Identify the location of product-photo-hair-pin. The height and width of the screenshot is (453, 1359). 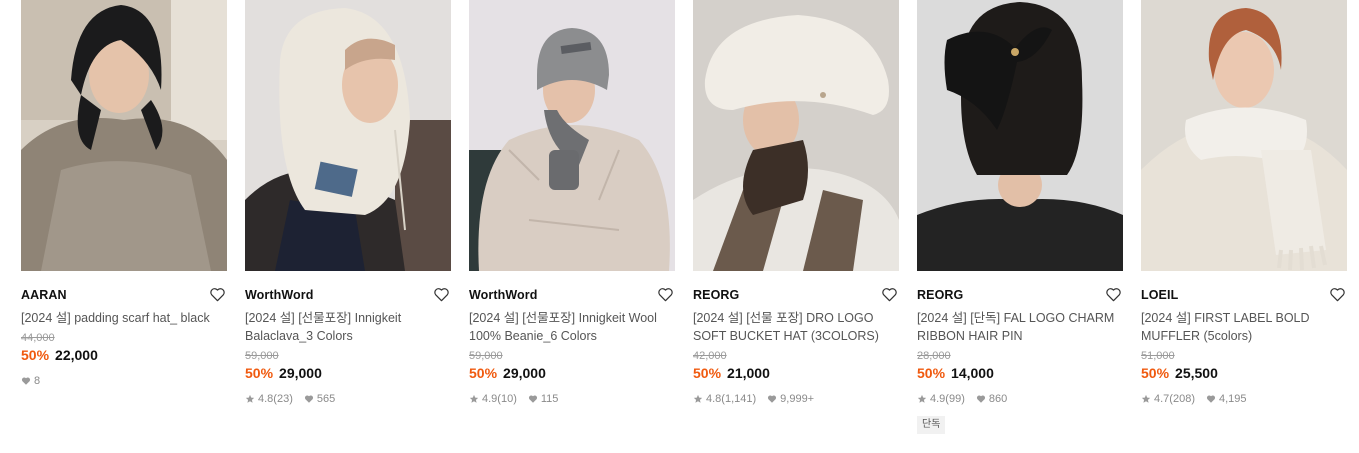
(1020, 135).